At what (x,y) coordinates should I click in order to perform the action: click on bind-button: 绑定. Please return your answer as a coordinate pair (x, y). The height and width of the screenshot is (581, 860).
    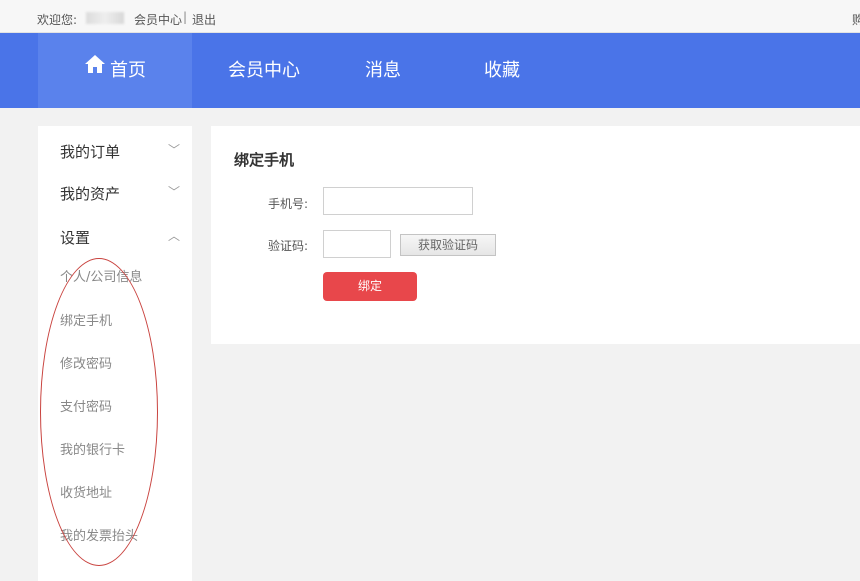
    Looking at the image, I should click on (370, 286).